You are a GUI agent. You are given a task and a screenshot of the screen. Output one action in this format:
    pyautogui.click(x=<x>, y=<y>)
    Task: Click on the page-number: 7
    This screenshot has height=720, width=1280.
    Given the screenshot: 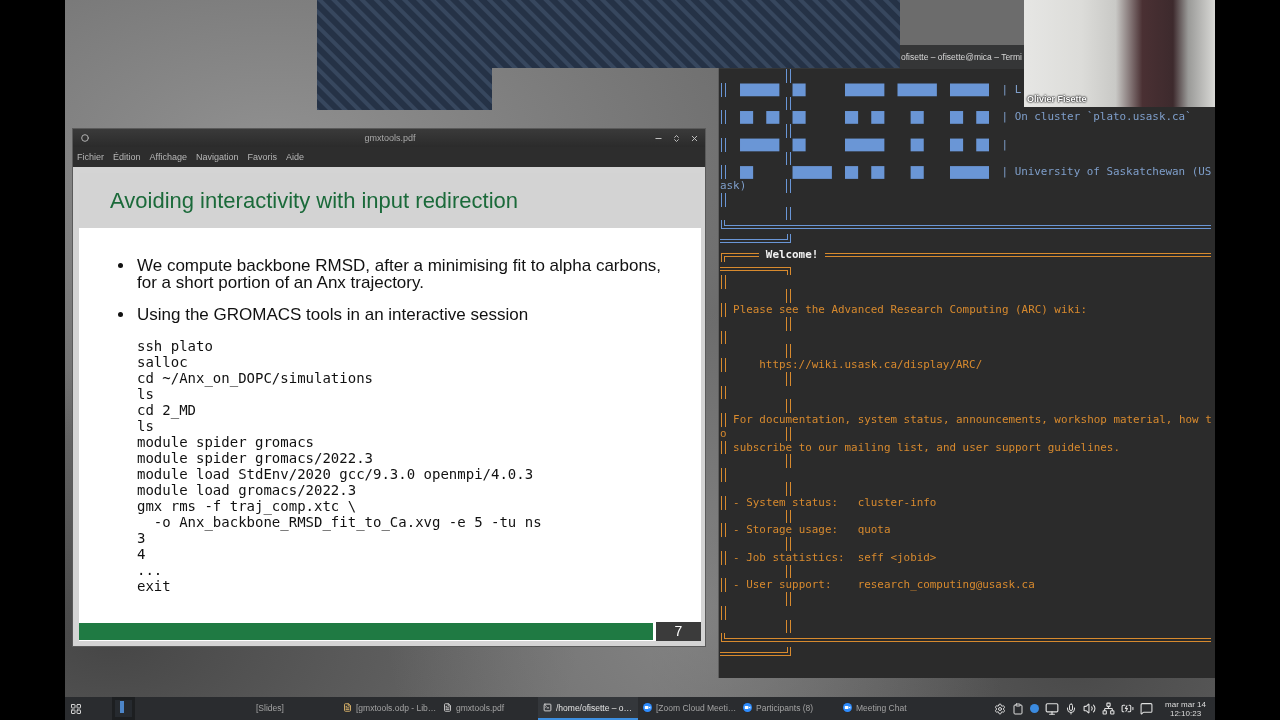 What is the action you would take?
    pyautogui.click(x=678, y=631)
    